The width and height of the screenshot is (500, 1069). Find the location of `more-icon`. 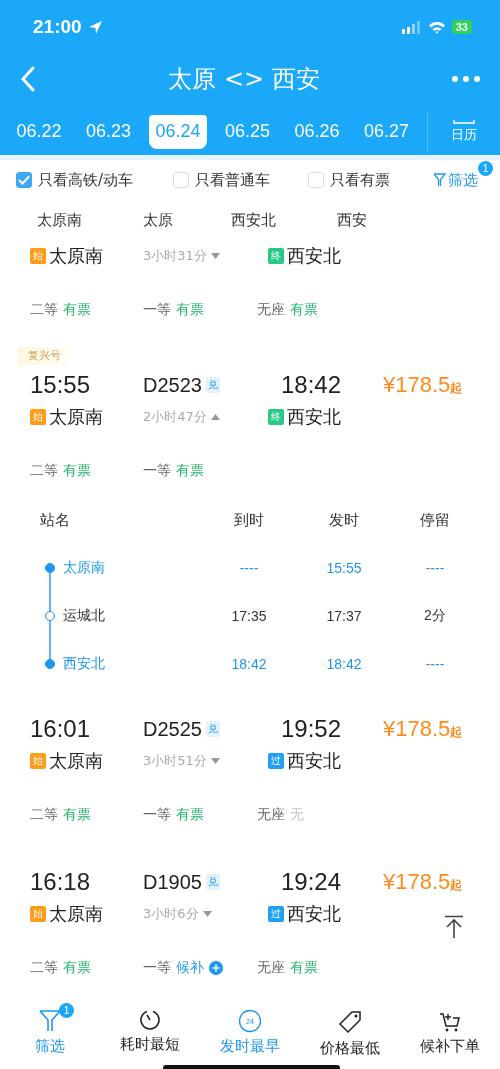

more-icon is located at coordinates (466, 79).